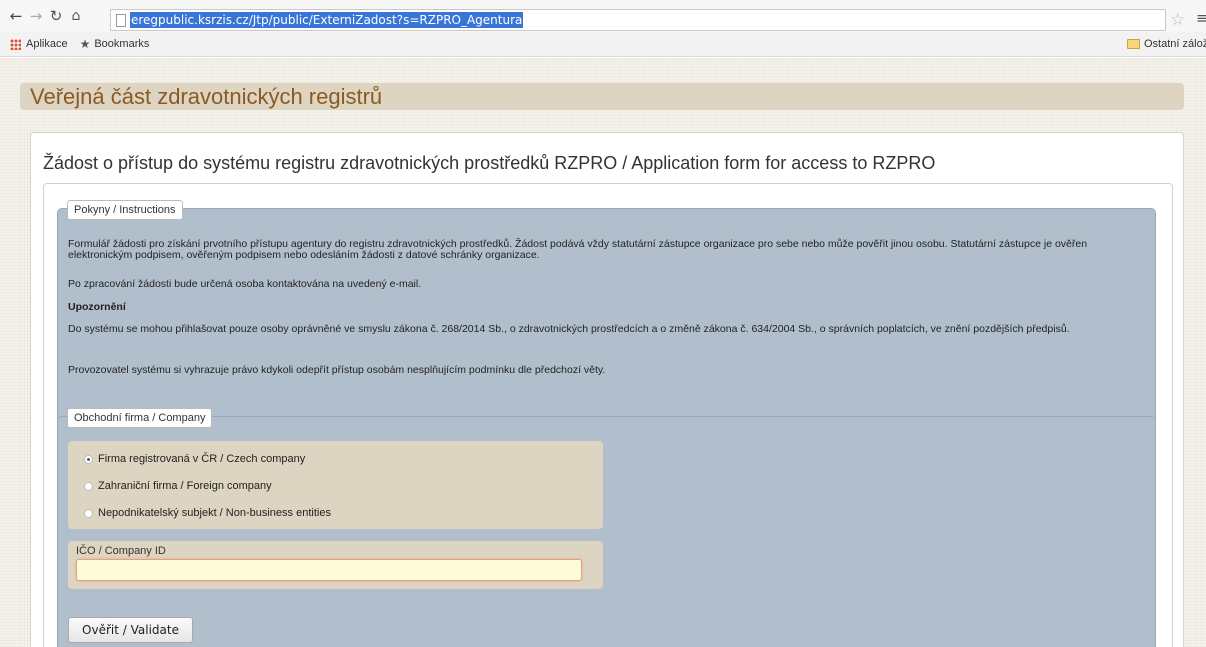  I want to click on apps-bookmark: Aplikace, so click(39, 44).